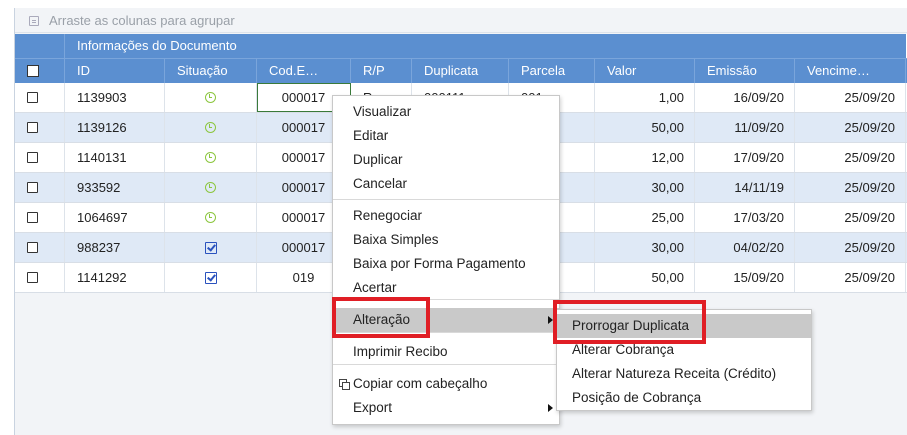 This screenshot has width=907, height=435. I want to click on cell-emissao: 17/03/20, so click(745, 217).